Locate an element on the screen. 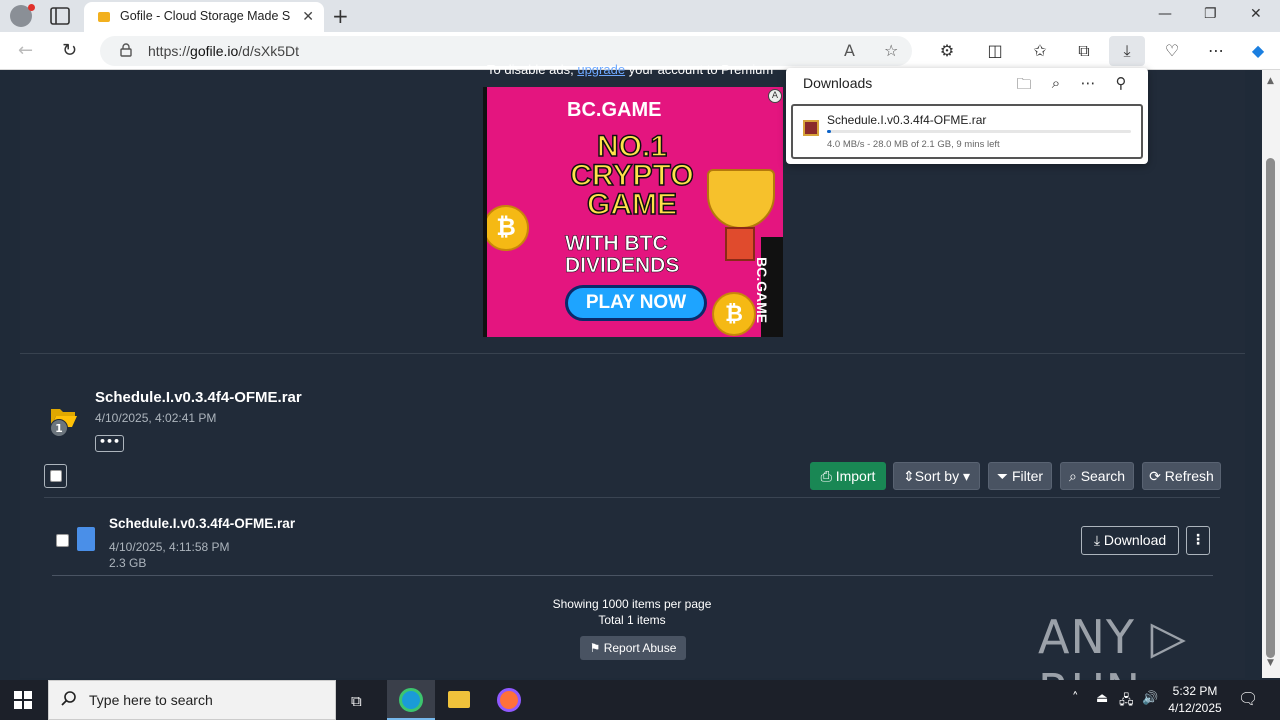 This screenshot has width=1280, height=720. close-window-icon: ✕ is located at coordinates (1256, 14).